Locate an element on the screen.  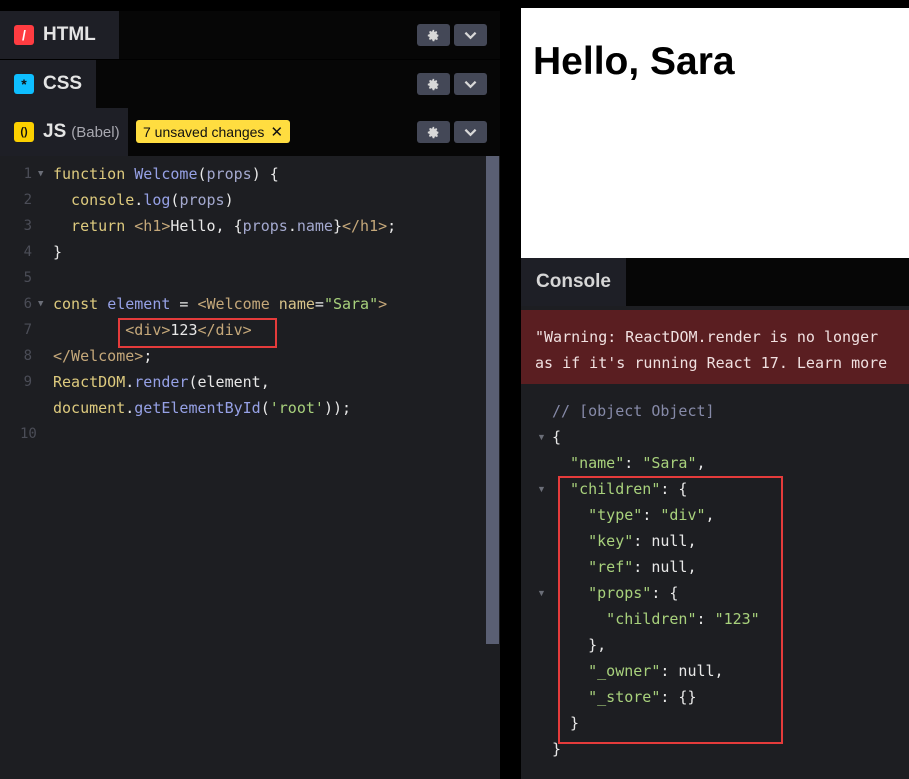
code-token: element is located at coordinates (139, 304).